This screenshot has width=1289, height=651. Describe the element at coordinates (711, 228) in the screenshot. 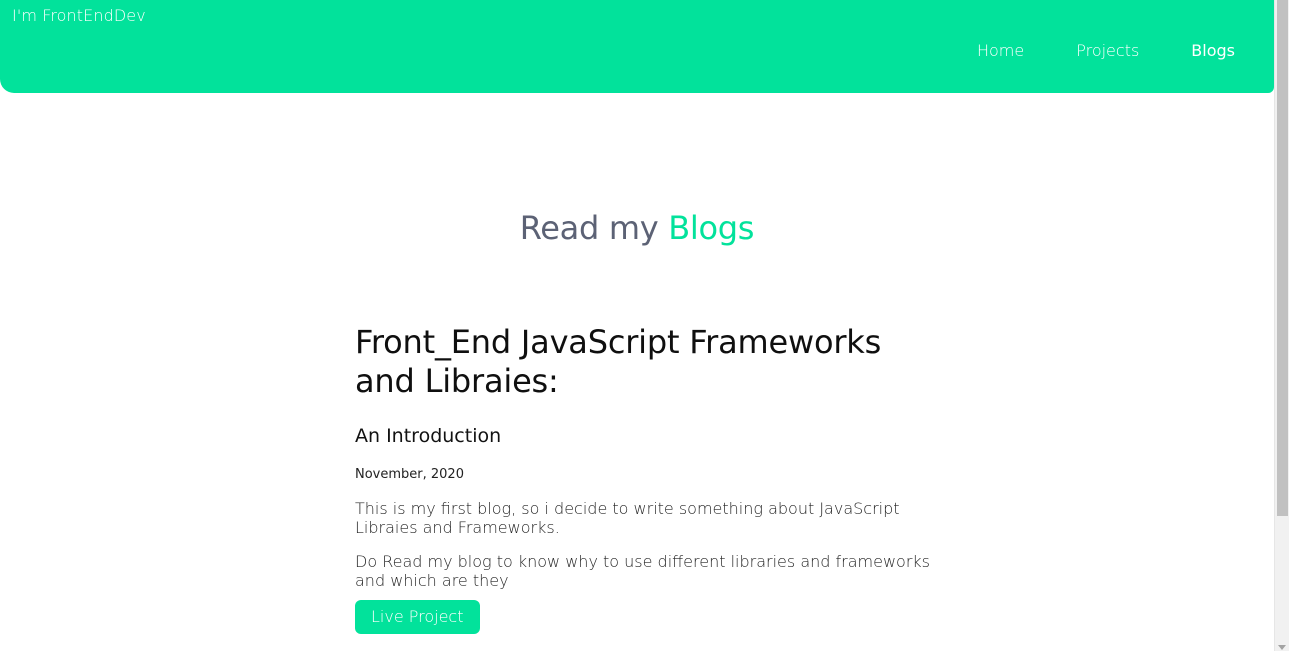

I see `section-title-accent: Blogs` at that location.